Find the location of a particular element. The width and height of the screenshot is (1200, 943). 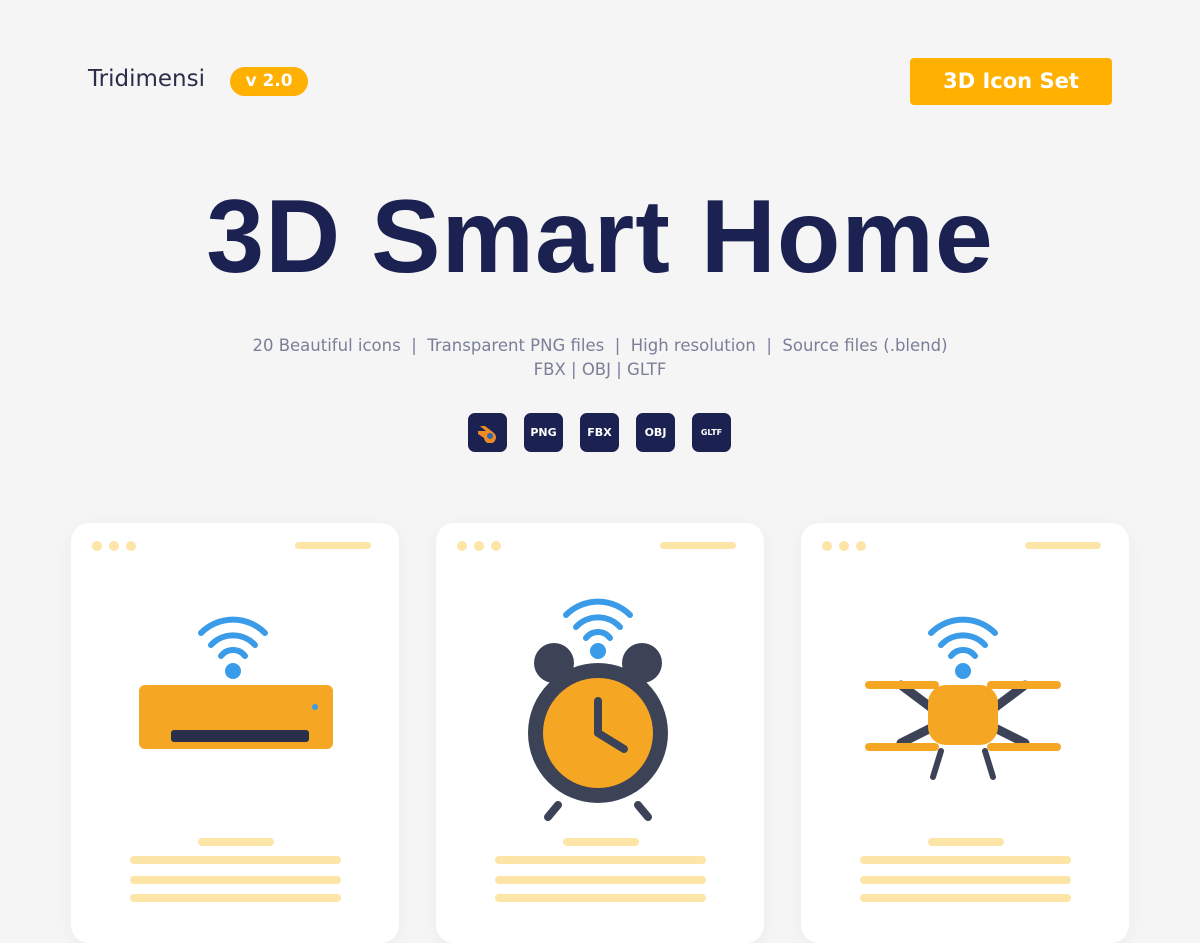

page-title: 3D Smart Home is located at coordinates (600, 237).